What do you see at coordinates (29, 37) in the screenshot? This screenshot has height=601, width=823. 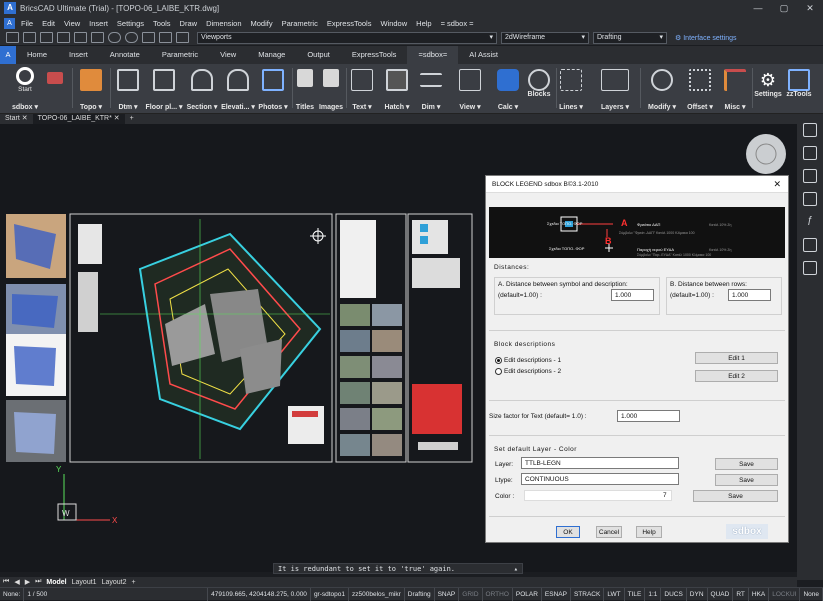 I see `open-file-icon` at bounding box center [29, 37].